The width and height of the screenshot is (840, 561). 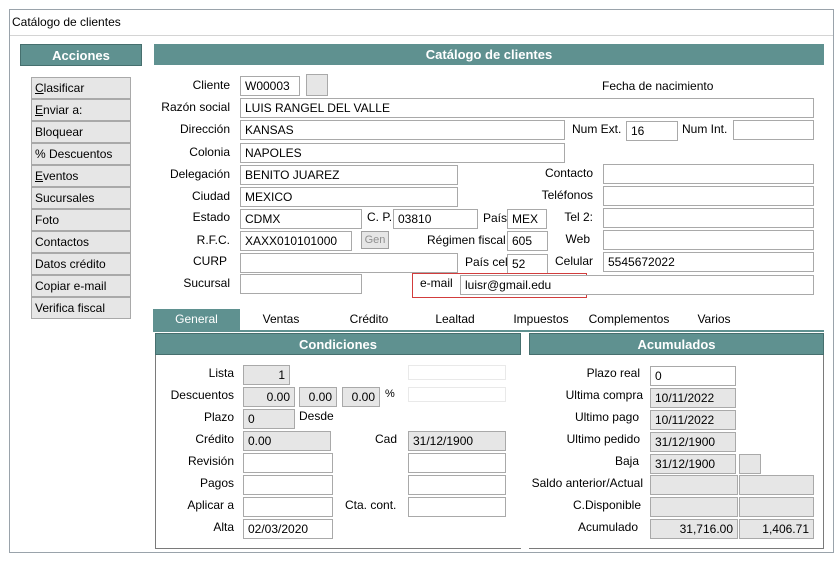 What do you see at coordinates (577, 239) in the screenshot?
I see `web-label: Web` at bounding box center [577, 239].